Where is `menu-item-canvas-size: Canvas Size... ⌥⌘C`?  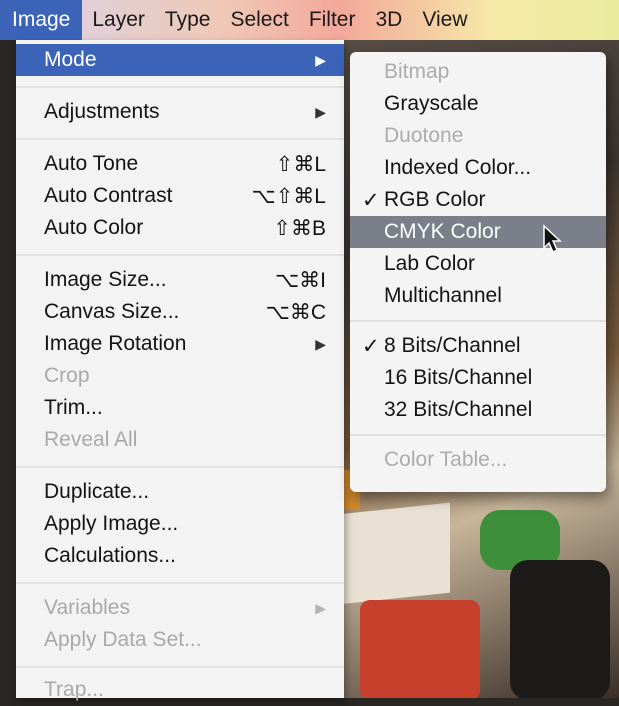
menu-item-canvas-size: Canvas Size... ⌥⌘C is located at coordinates (180, 312).